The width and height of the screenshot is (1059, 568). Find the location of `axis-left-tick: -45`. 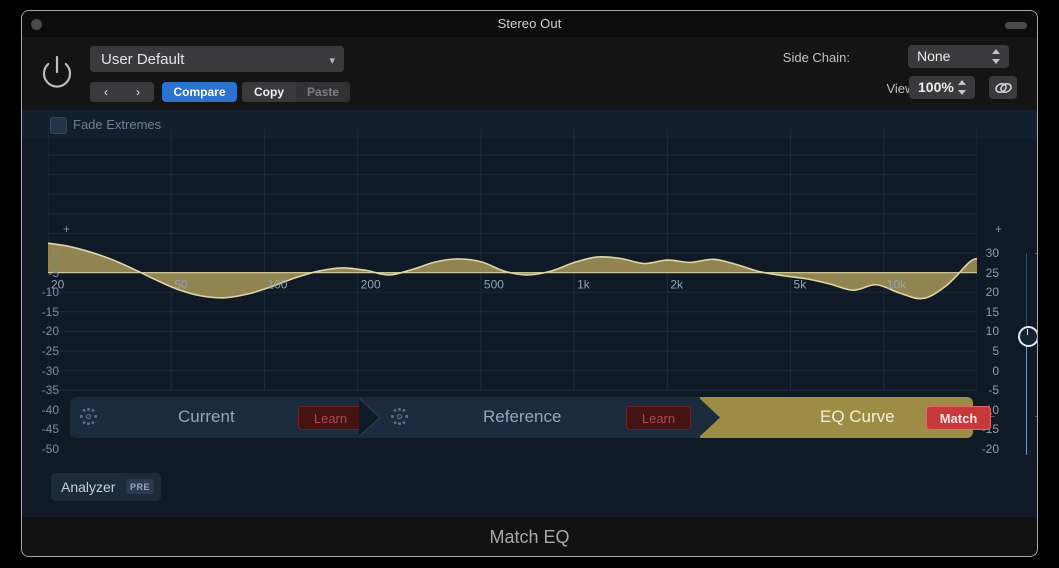

axis-left-tick: -45 is located at coordinates (50, 429).